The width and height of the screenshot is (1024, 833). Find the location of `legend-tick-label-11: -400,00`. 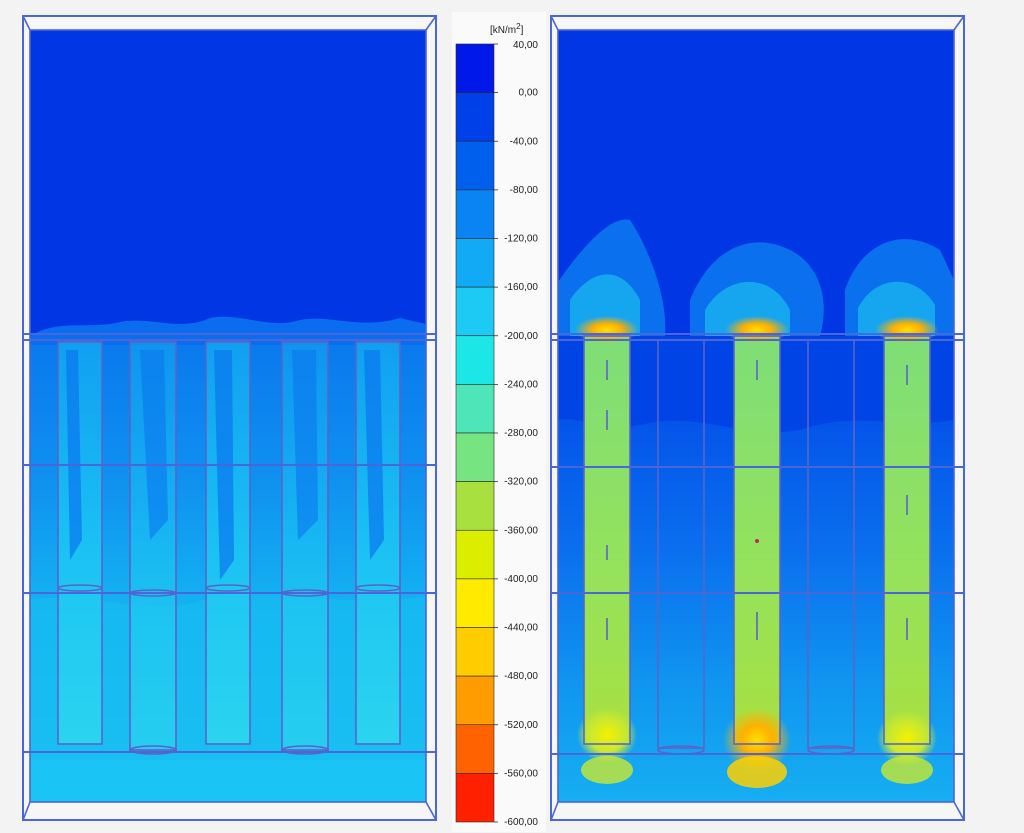

legend-tick-label-11: -400,00 is located at coordinates (521, 579).